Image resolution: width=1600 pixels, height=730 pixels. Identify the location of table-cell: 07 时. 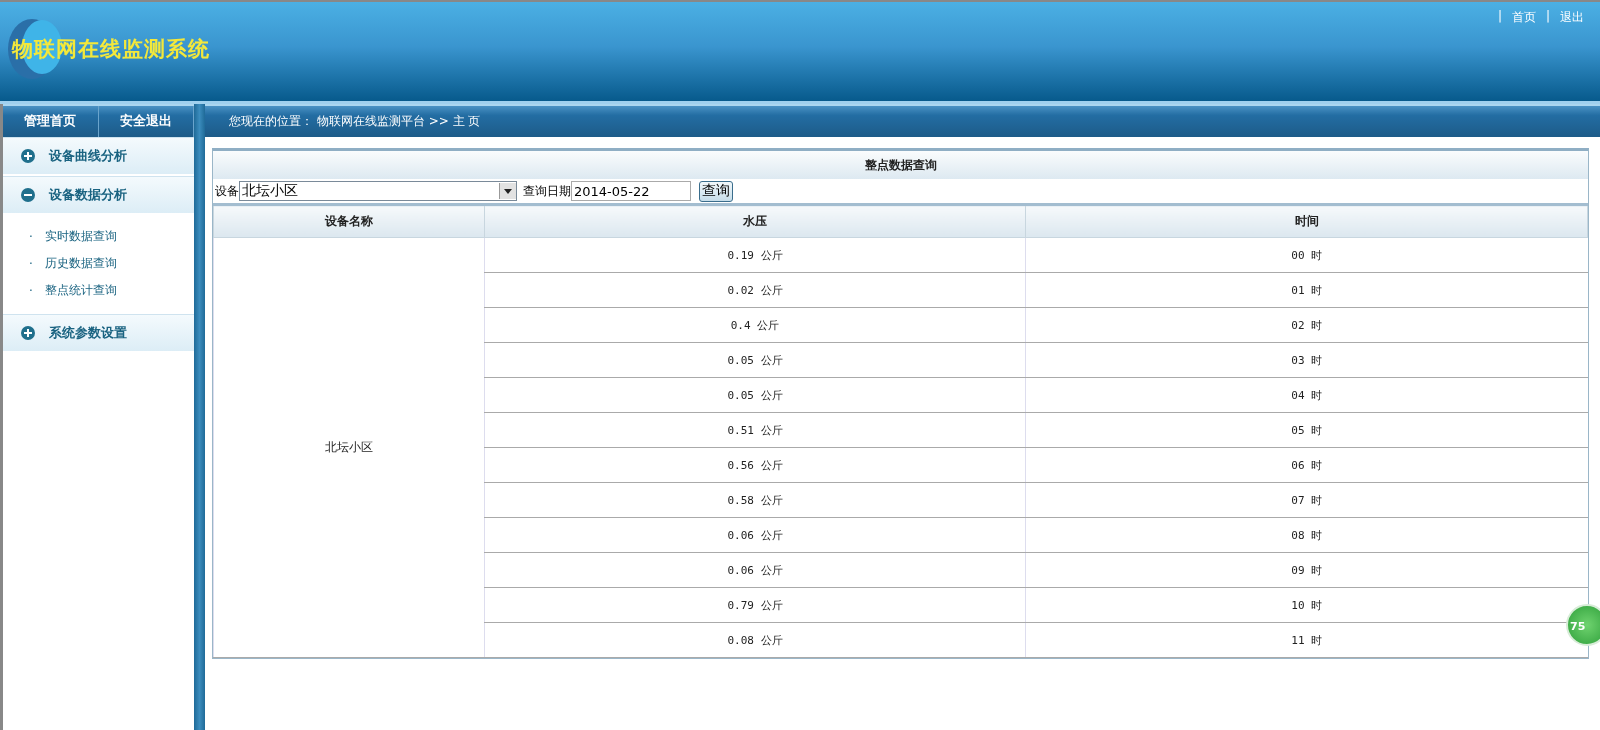
(1306, 500).